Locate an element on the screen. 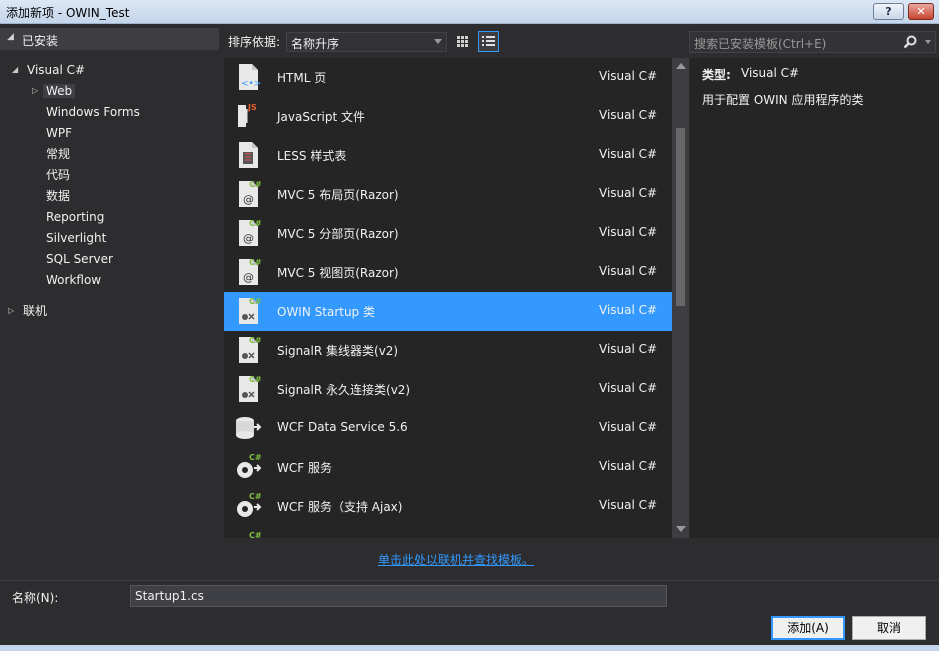  template-row: C# SignalR 集线器类(v2) Visual C# is located at coordinates (448, 350).